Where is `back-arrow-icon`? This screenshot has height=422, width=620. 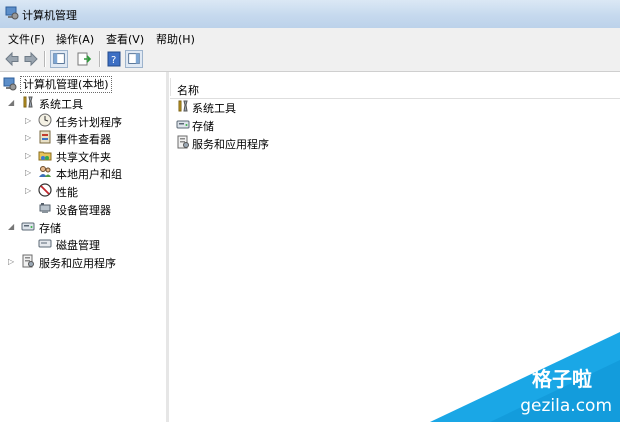 back-arrow-icon is located at coordinates (12, 59).